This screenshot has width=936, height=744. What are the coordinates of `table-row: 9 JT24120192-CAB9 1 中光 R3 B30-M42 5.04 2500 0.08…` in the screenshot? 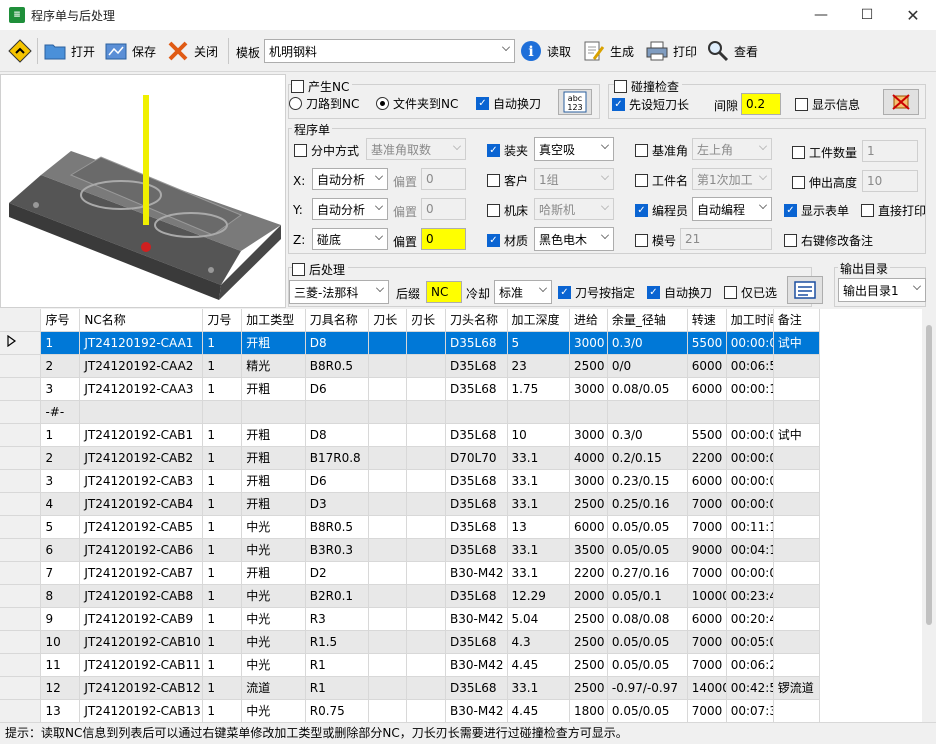 It's located at (410, 619).